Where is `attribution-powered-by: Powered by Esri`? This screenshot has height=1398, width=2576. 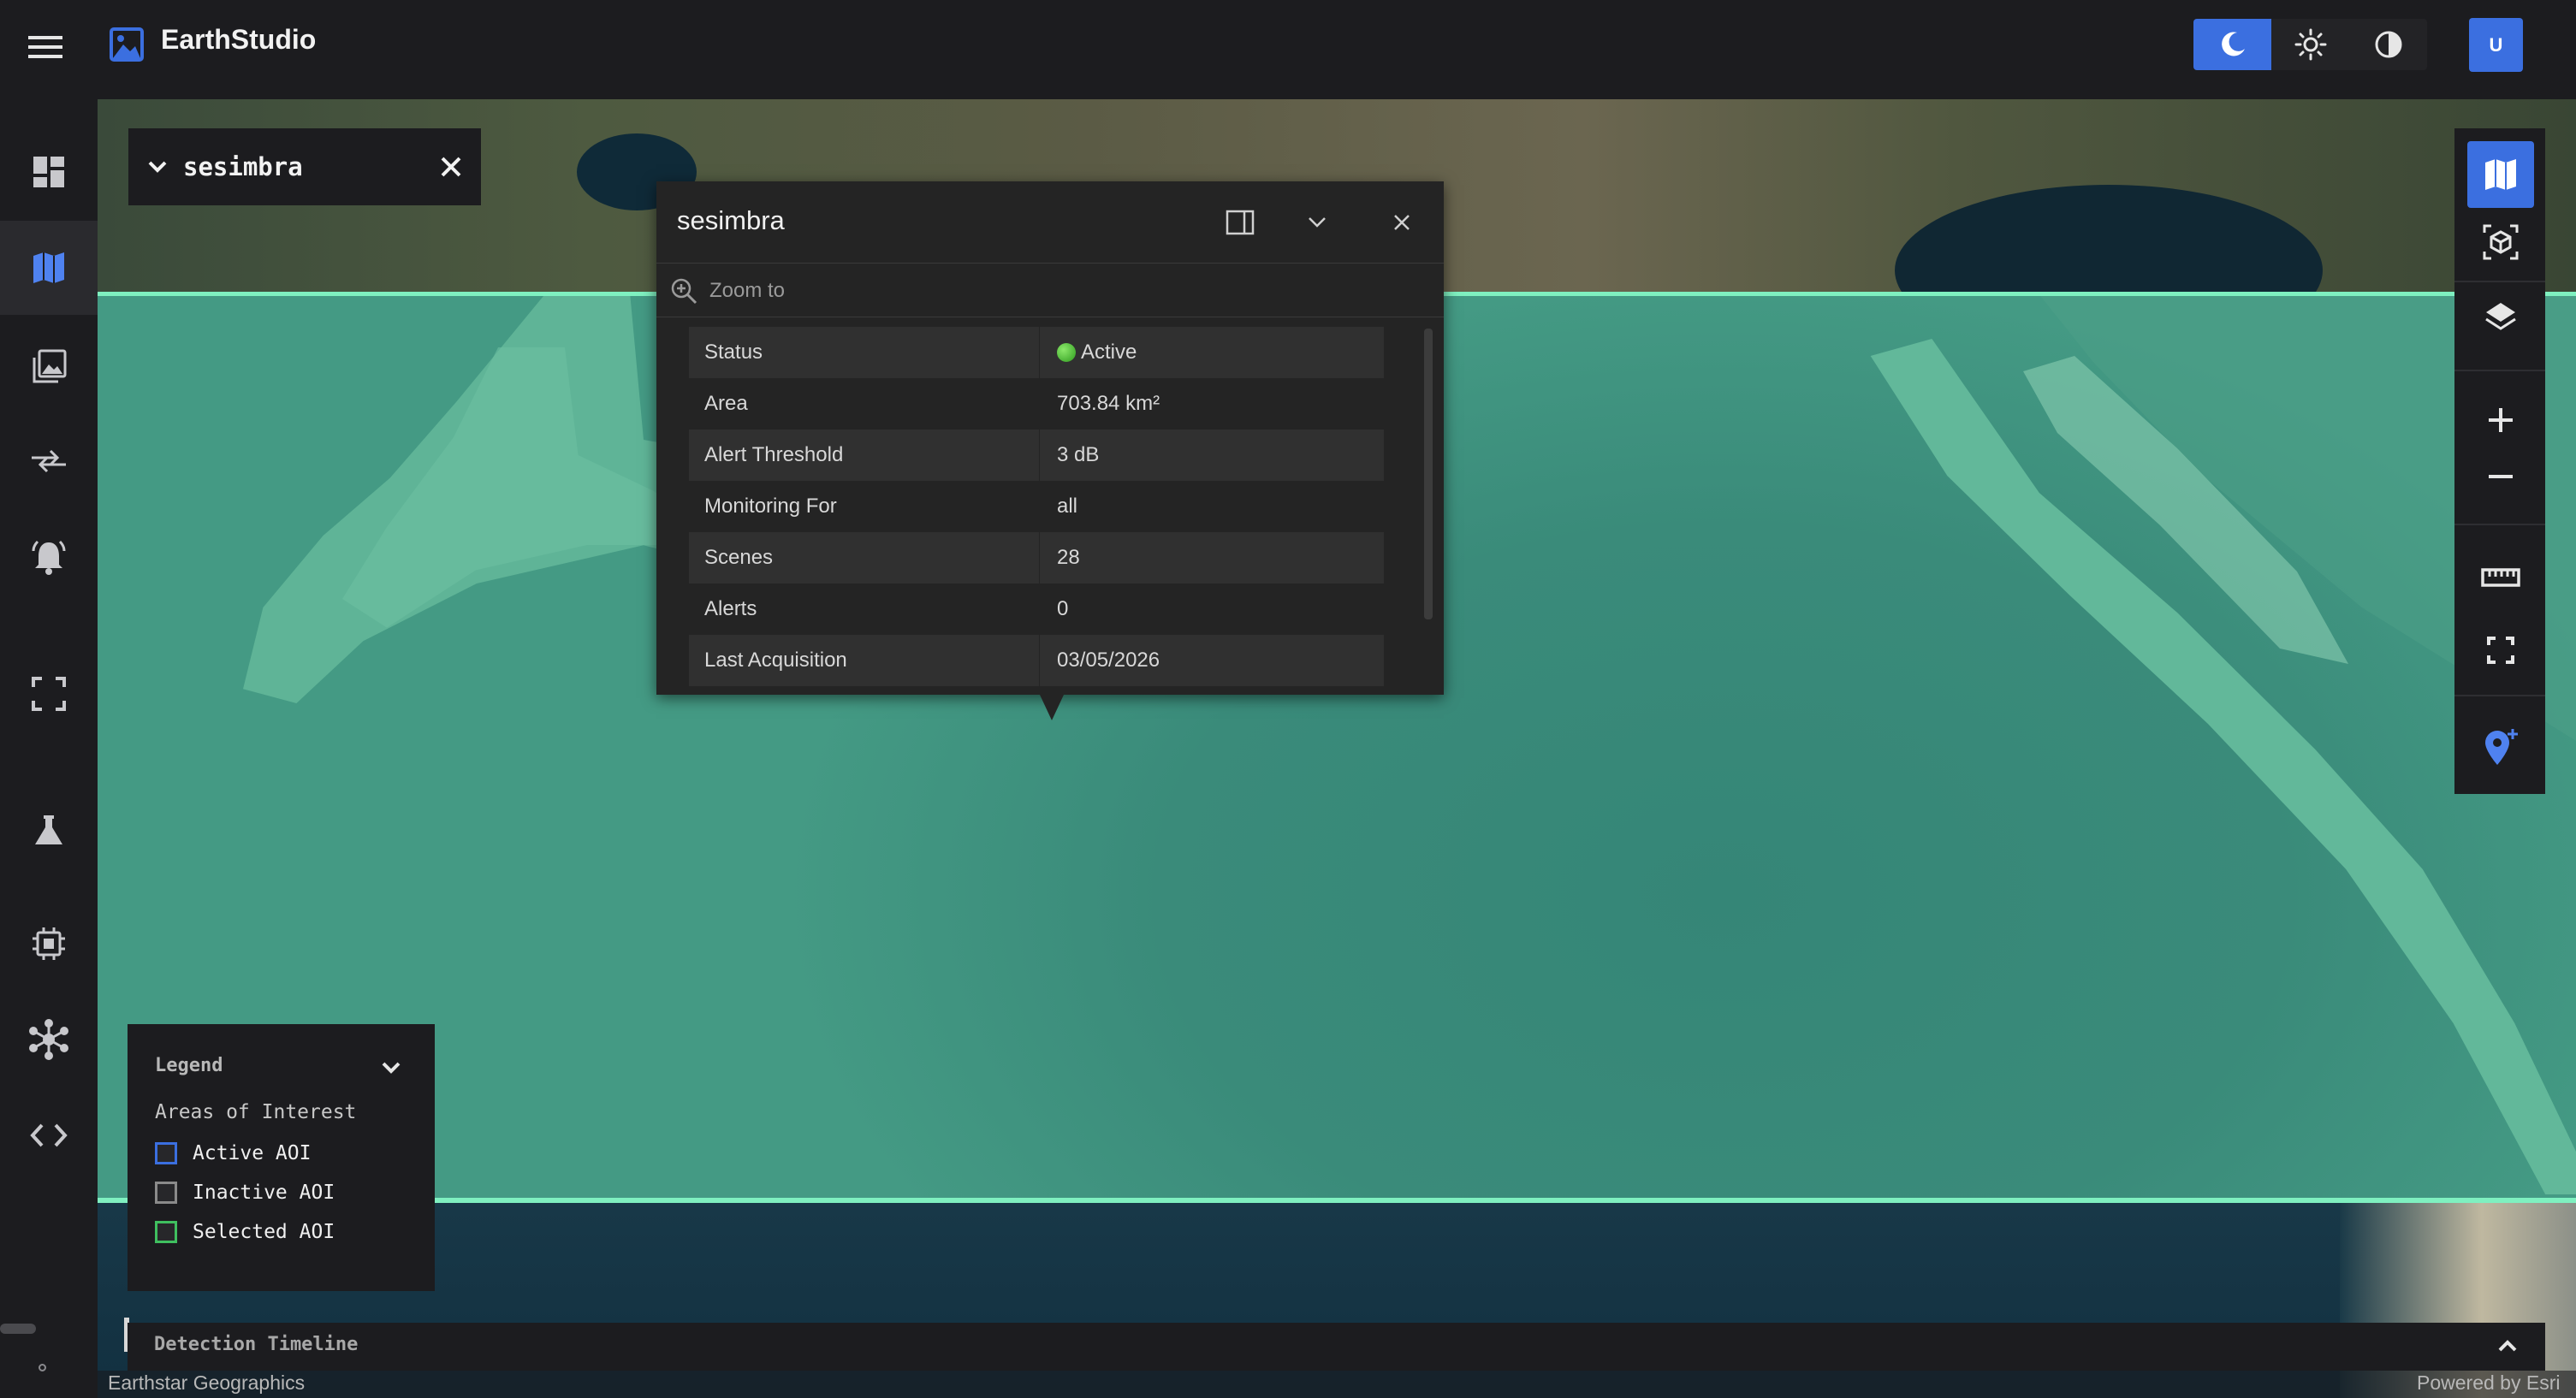 attribution-powered-by: Powered by Esri is located at coordinates (2488, 1383).